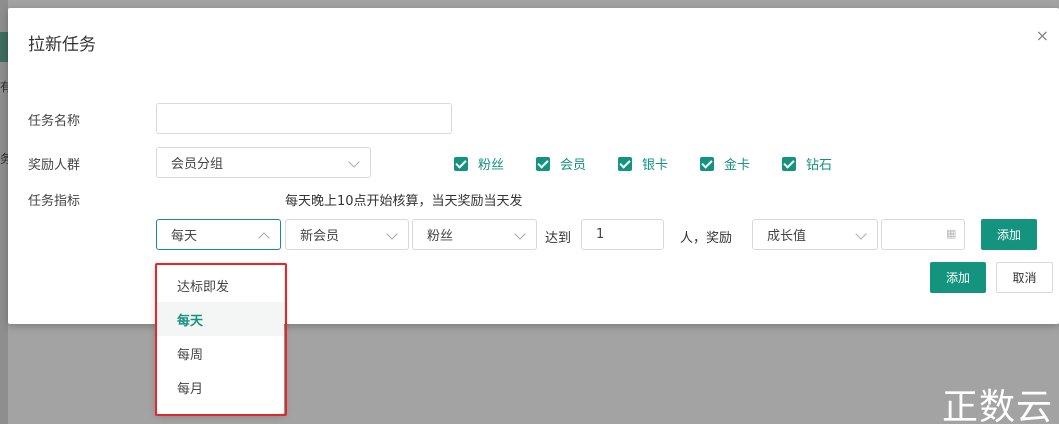 This screenshot has width=1059, height=424. Describe the element at coordinates (263, 162) in the screenshot. I see `member-group-select: 会员分组` at that location.